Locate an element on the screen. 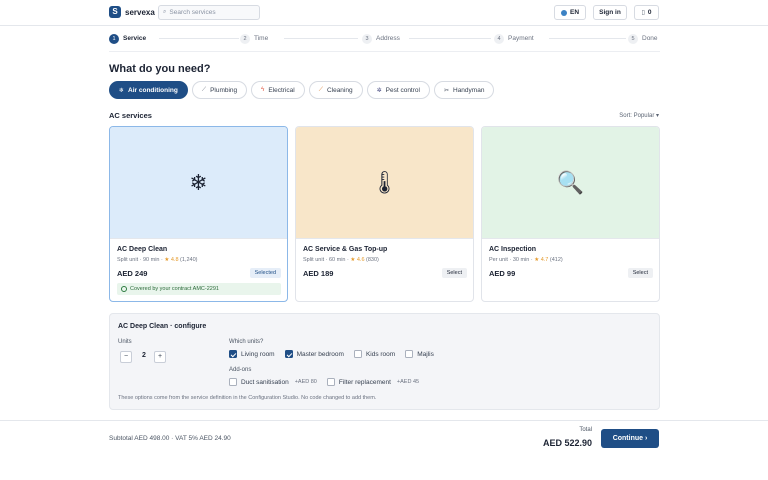  chip-label: Electrical is located at coordinates (281, 90).